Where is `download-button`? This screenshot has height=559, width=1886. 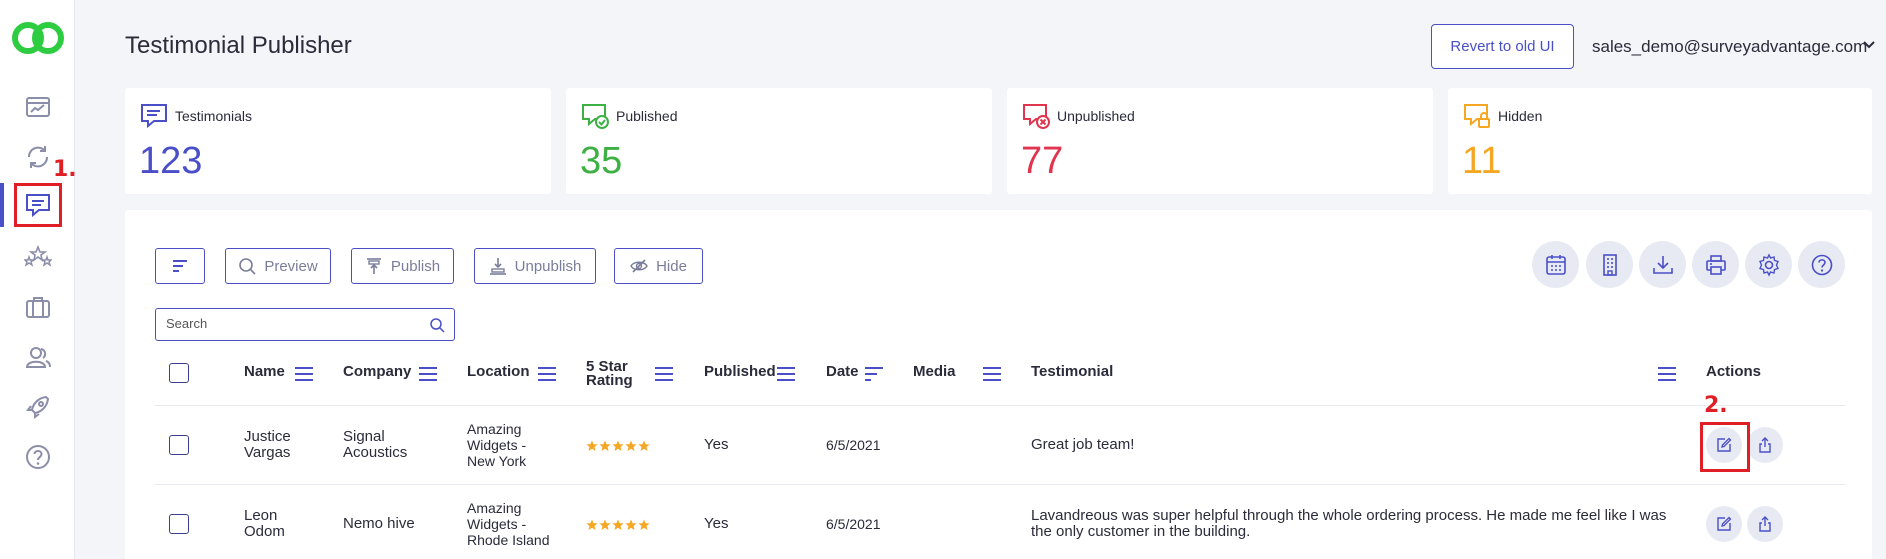
download-button is located at coordinates (1662, 264).